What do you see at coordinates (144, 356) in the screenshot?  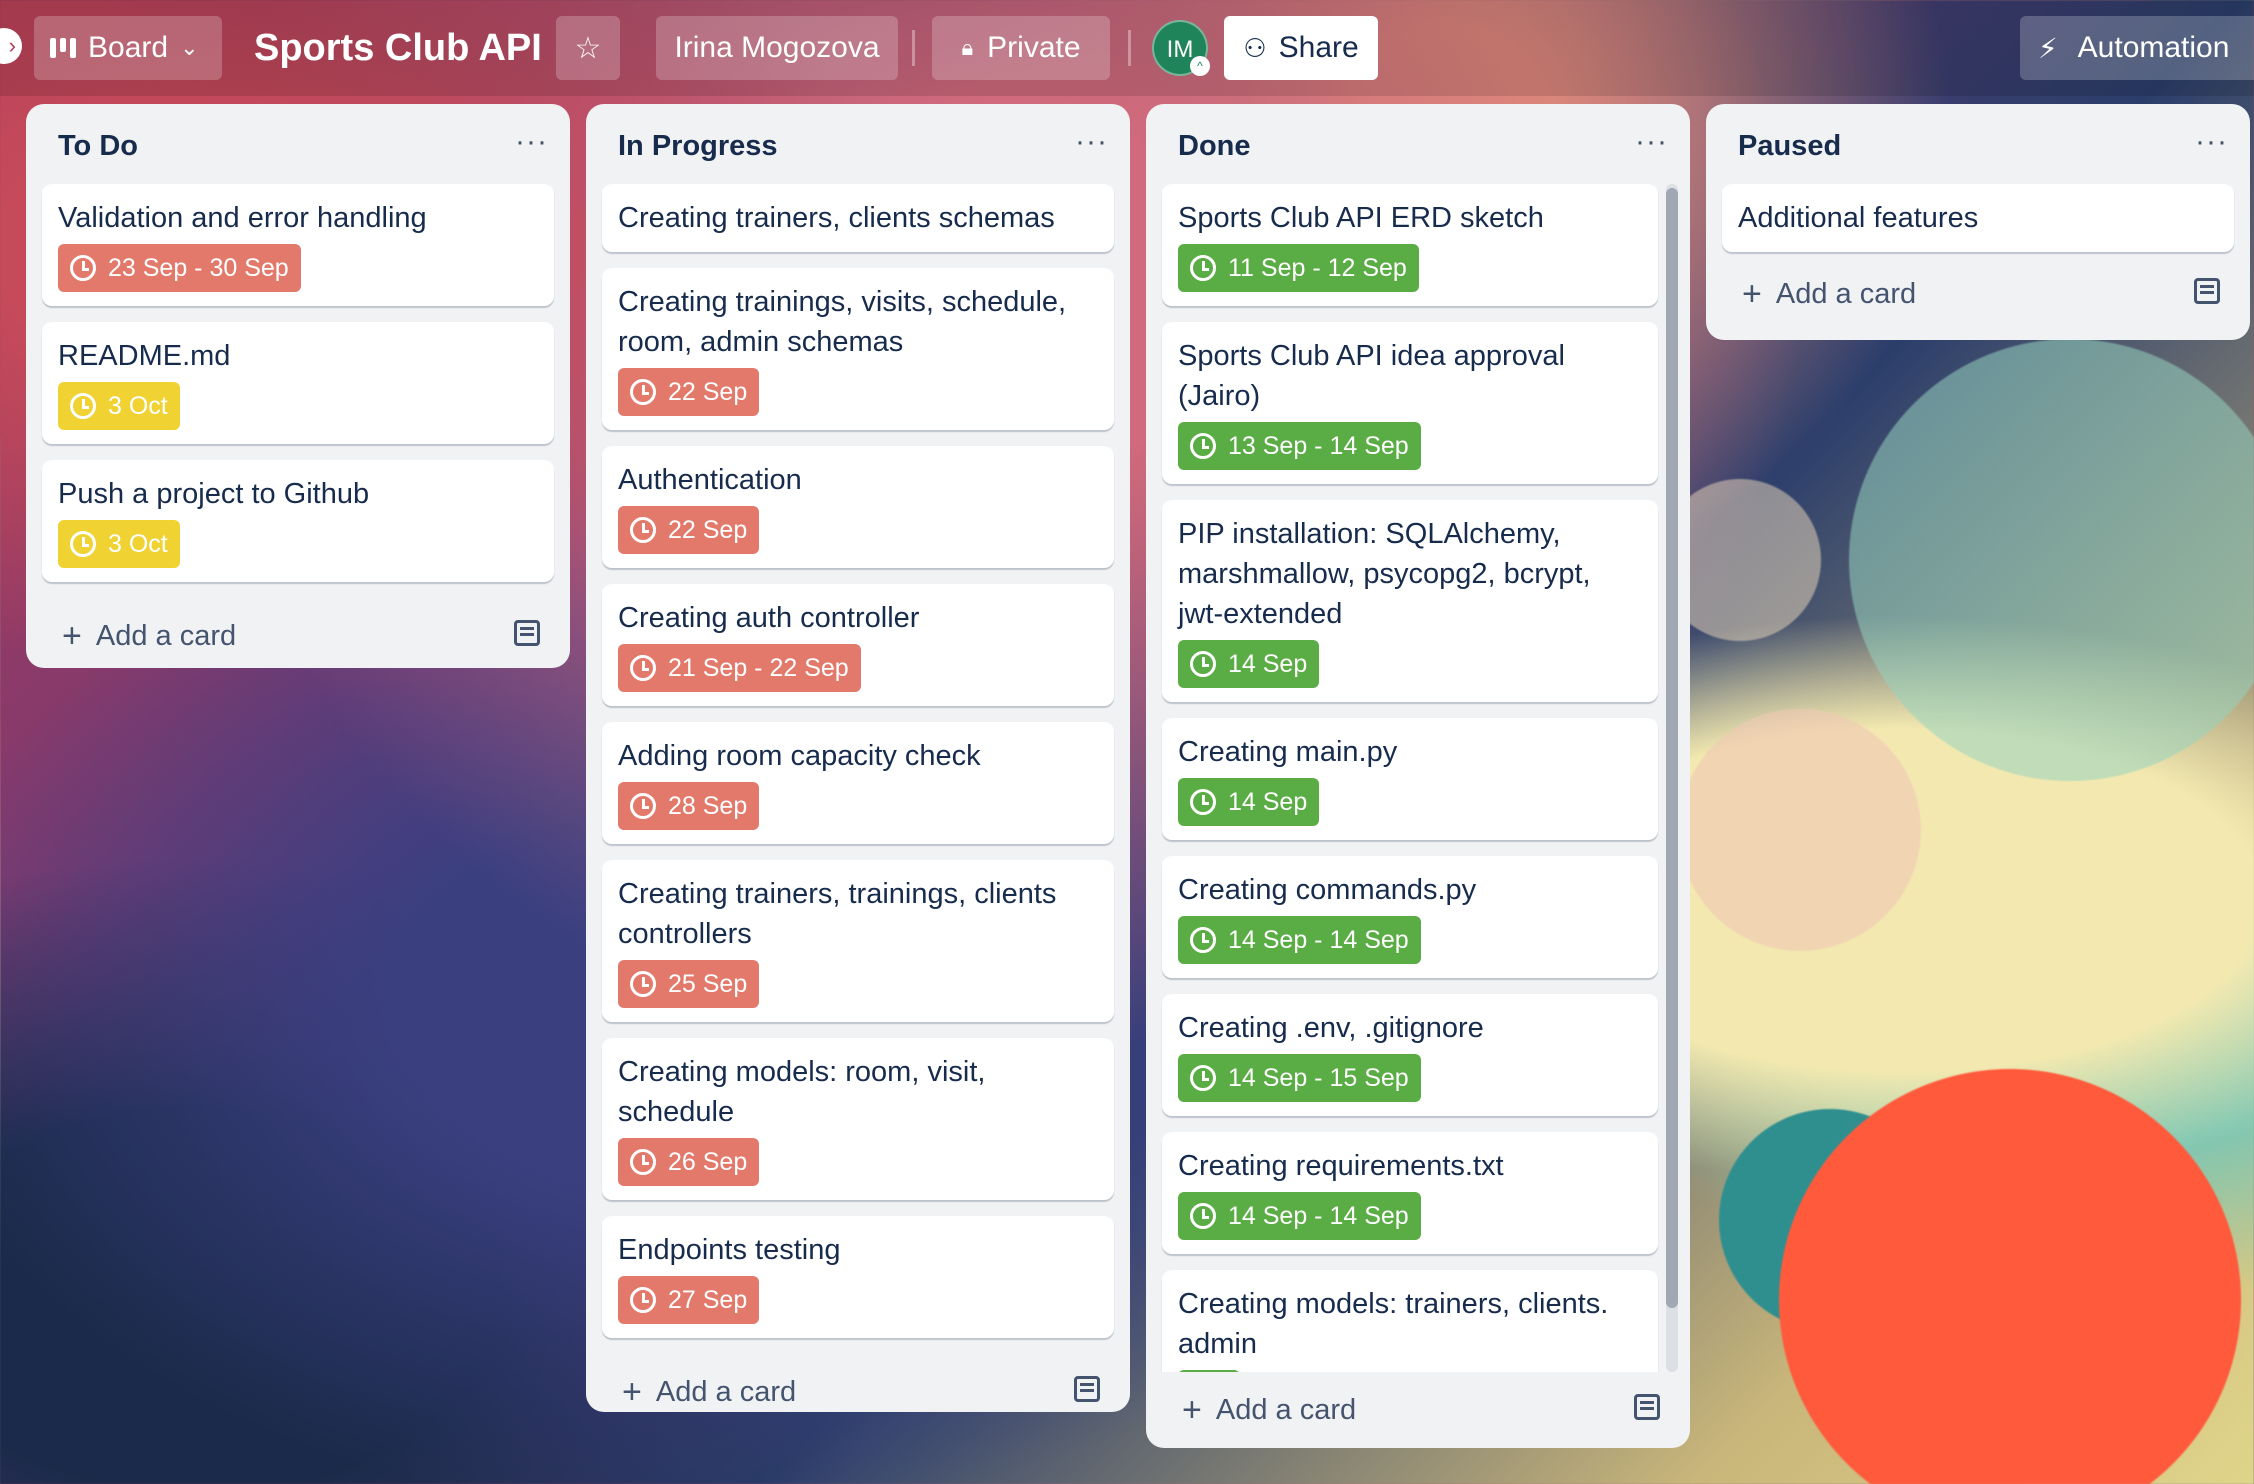 I see `card-title: README.md` at bounding box center [144, 356].